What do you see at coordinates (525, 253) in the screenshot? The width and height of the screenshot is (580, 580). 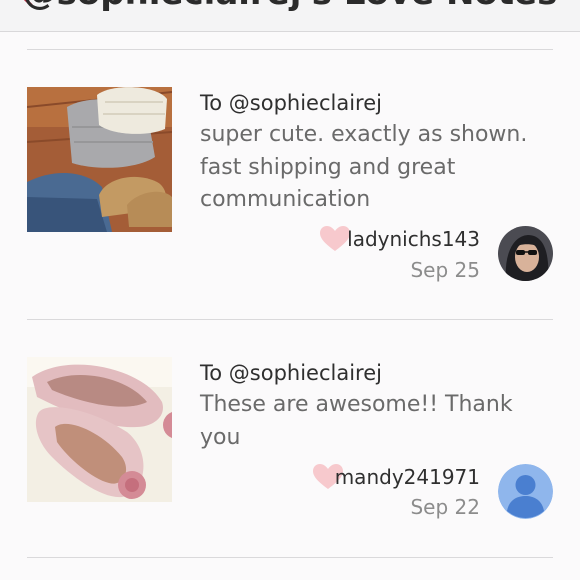 I see `avatar` at bounding box center [525, 253].